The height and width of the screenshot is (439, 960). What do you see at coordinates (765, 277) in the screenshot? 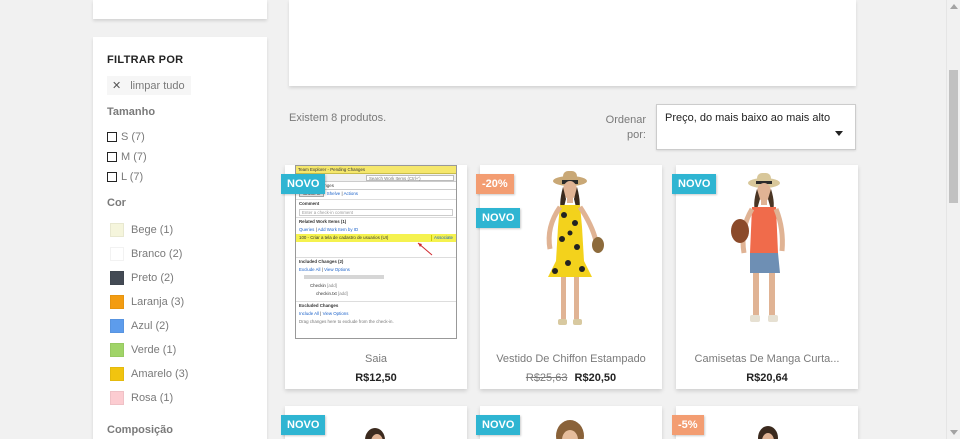
I see `product-card: NOVO Camisetas De Manga Curta... R$20,64` at bounding box center [765, 277].